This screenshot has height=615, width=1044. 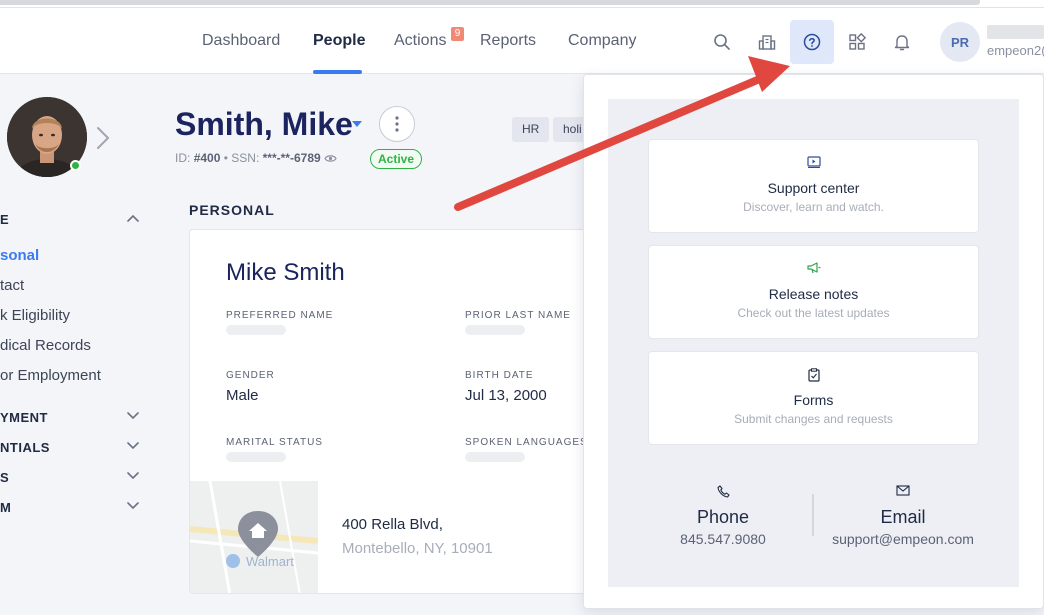 I want to click on video-icon, so click(x=813, y=162).